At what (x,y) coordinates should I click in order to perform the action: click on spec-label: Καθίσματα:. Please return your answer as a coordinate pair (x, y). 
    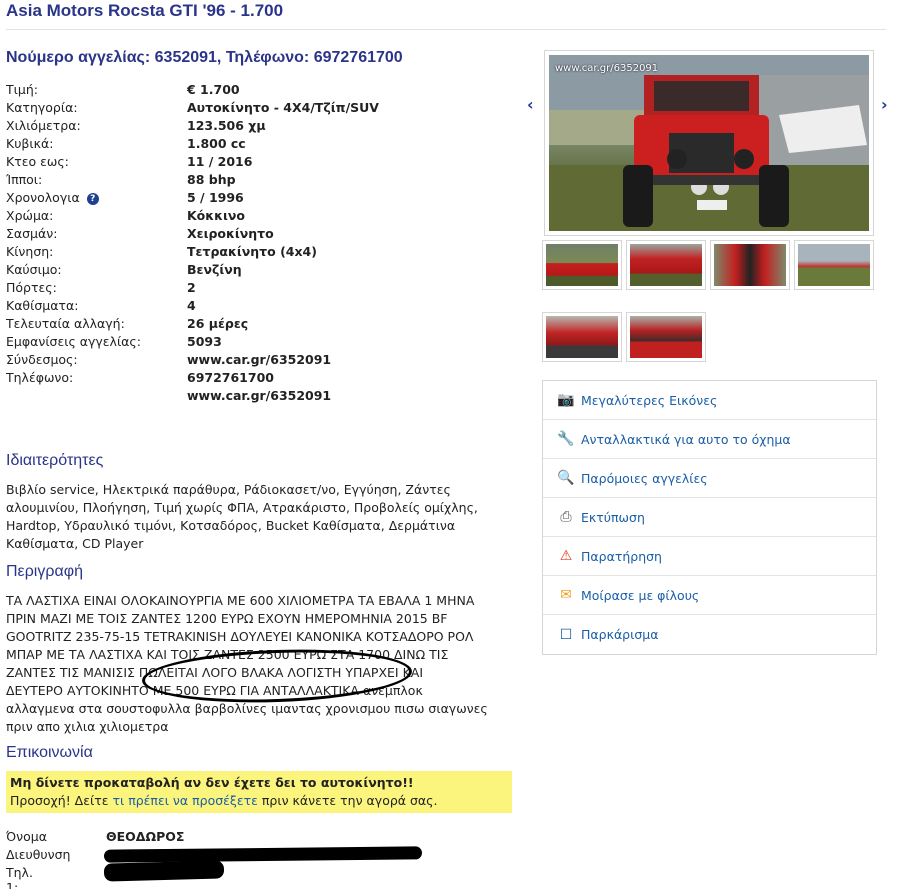
    Looking at the image, I should click on (42, 305).